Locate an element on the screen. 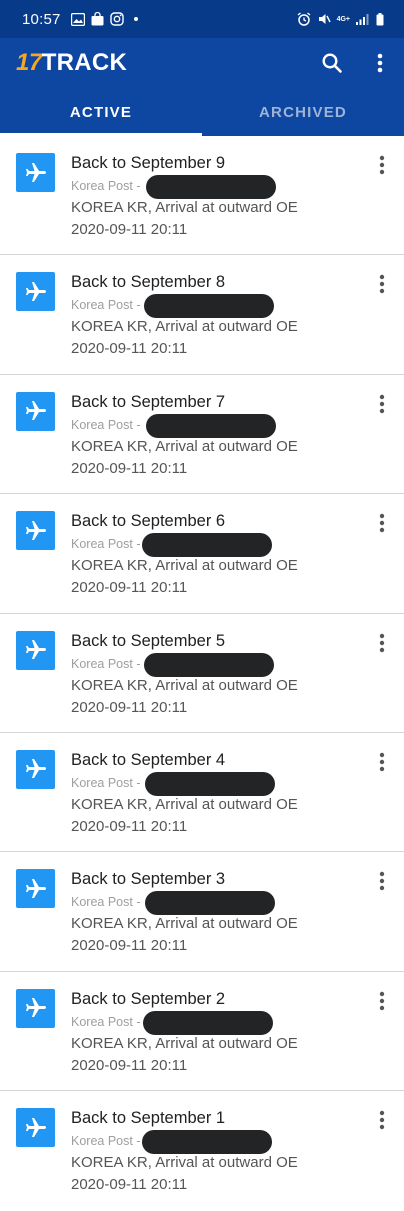 The width and height of the screenshot is (404, 1211). tab-active: ACTIVE is located at coordinates (101, 112).